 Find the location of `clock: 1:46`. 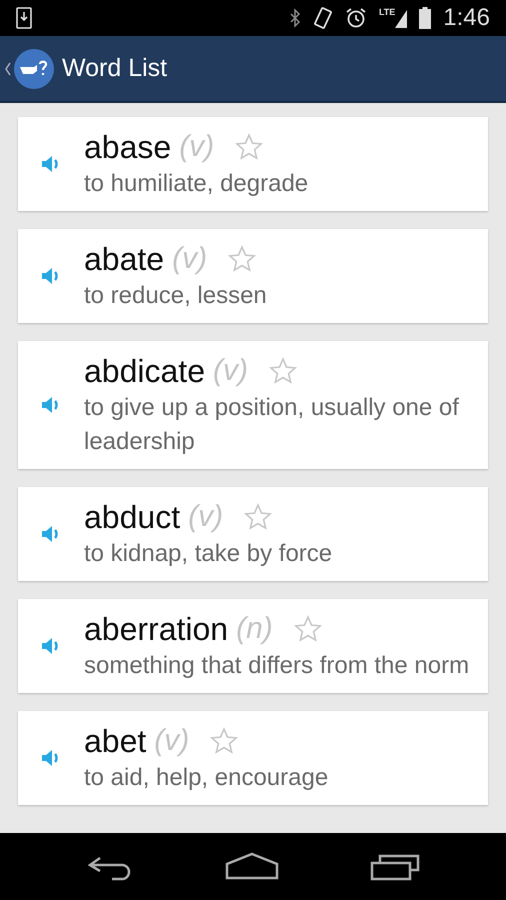

clock: 1:46 is located at coordinates (466, 18).